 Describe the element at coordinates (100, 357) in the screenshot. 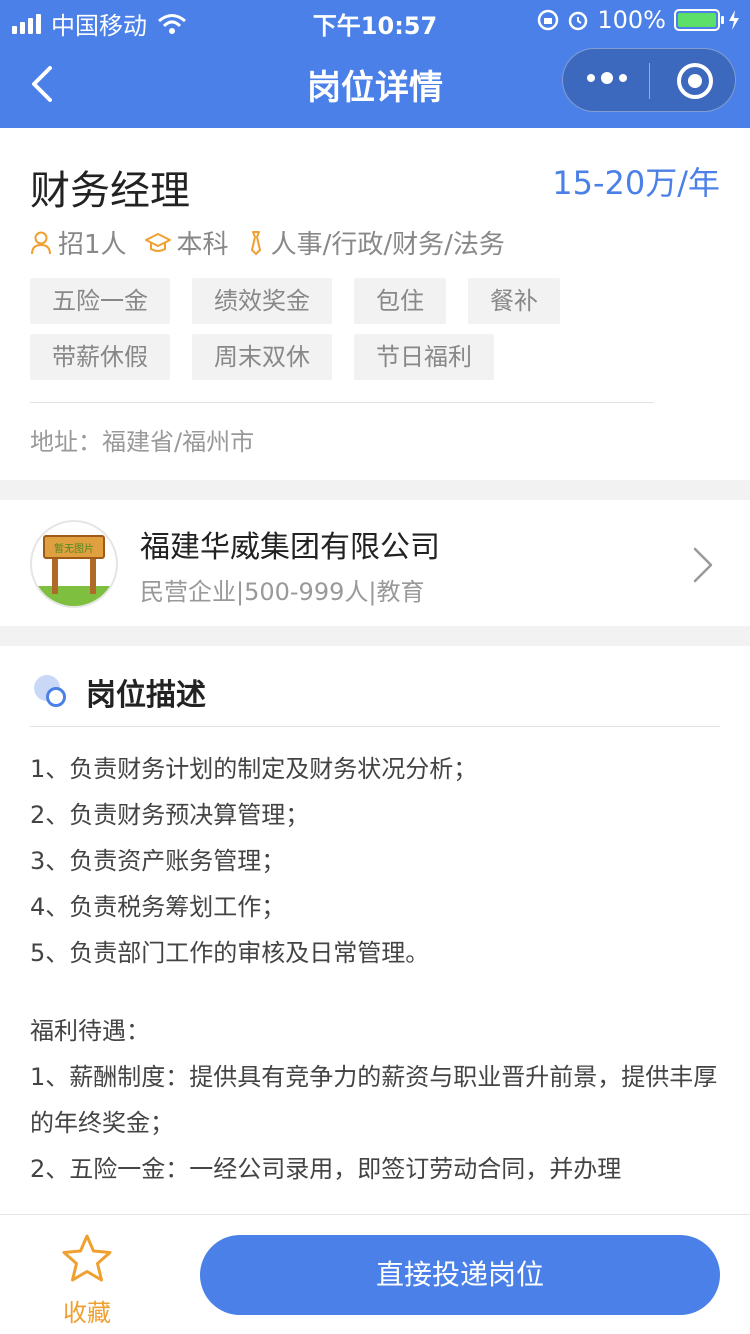

I see `benefit-tag: 带薪休假` at that location.